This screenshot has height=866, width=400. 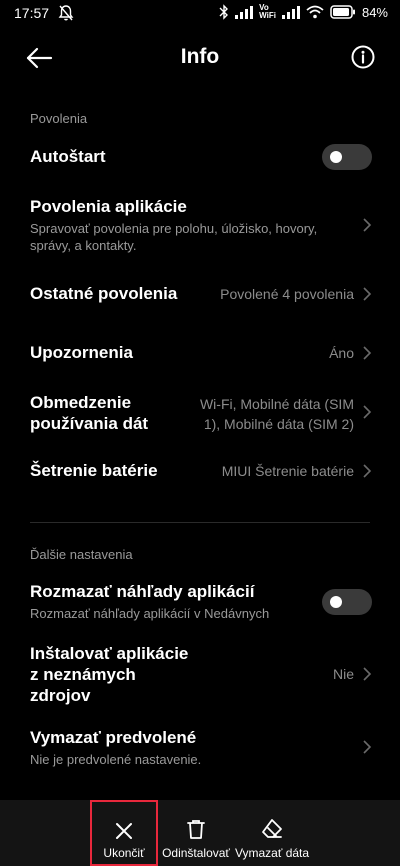 What do you see at coordinates (124, 853) in the screenshot?
I see `action-label: Ukončiť` at bounding box center [124, 853].